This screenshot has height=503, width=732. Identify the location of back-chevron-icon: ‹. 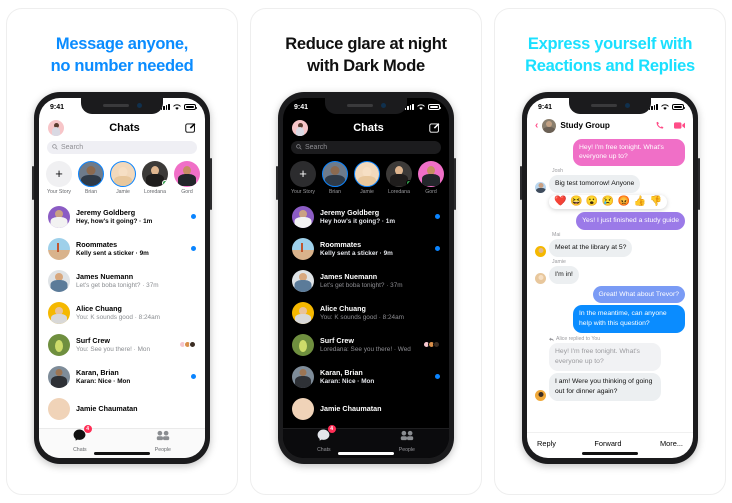
(536, 125).